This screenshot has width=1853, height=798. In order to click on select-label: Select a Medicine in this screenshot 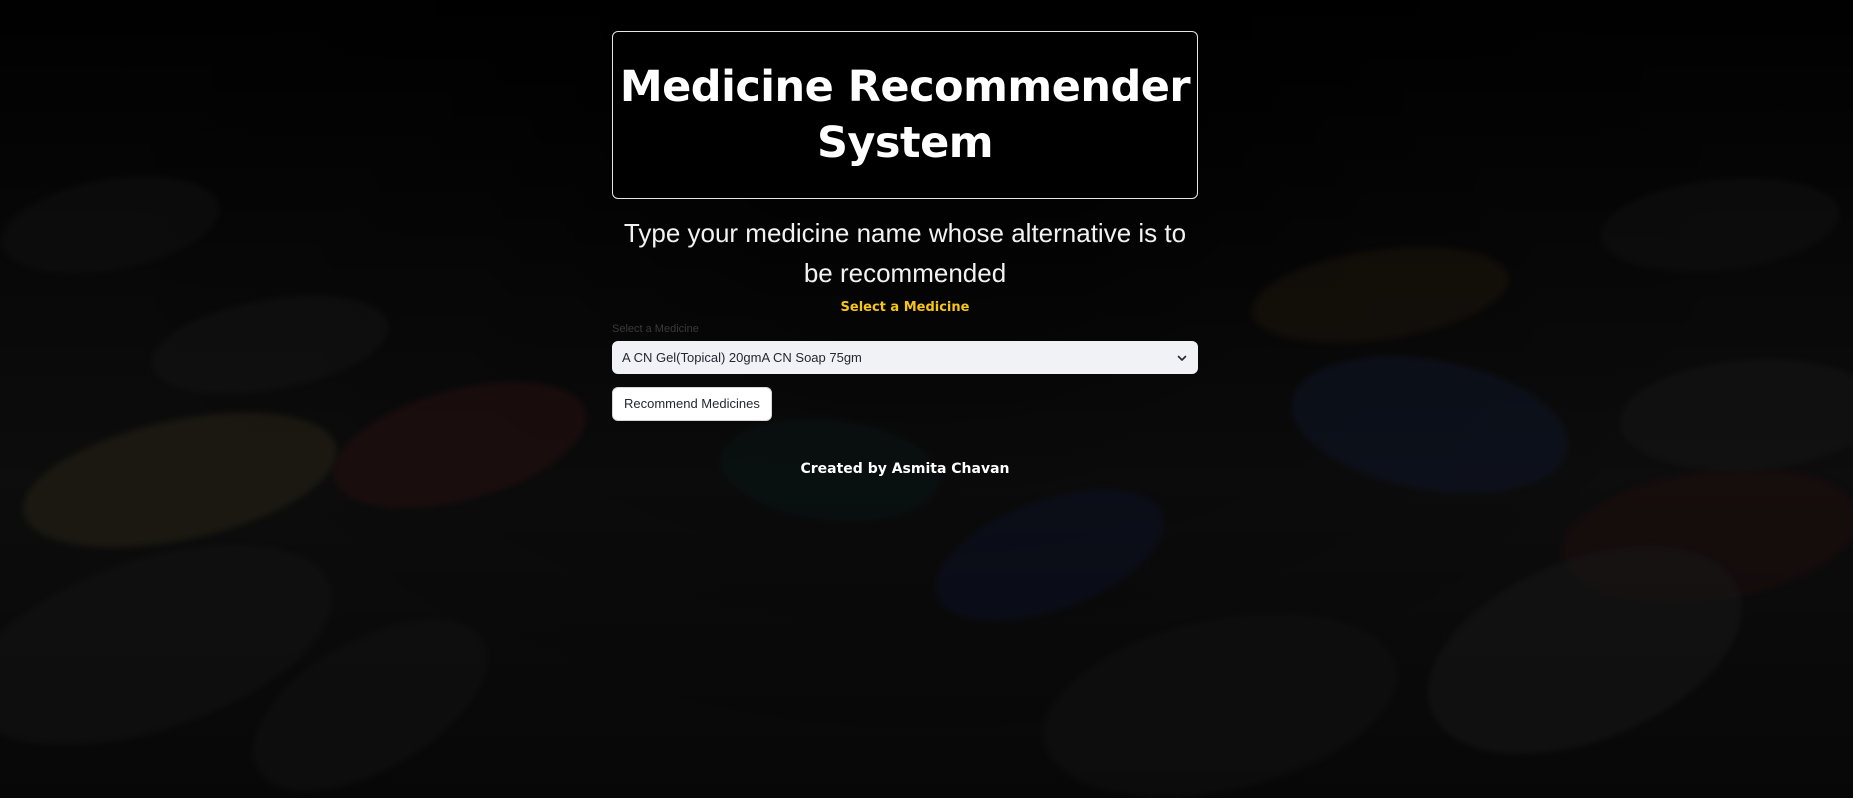, I will do `click(655, 329)`.